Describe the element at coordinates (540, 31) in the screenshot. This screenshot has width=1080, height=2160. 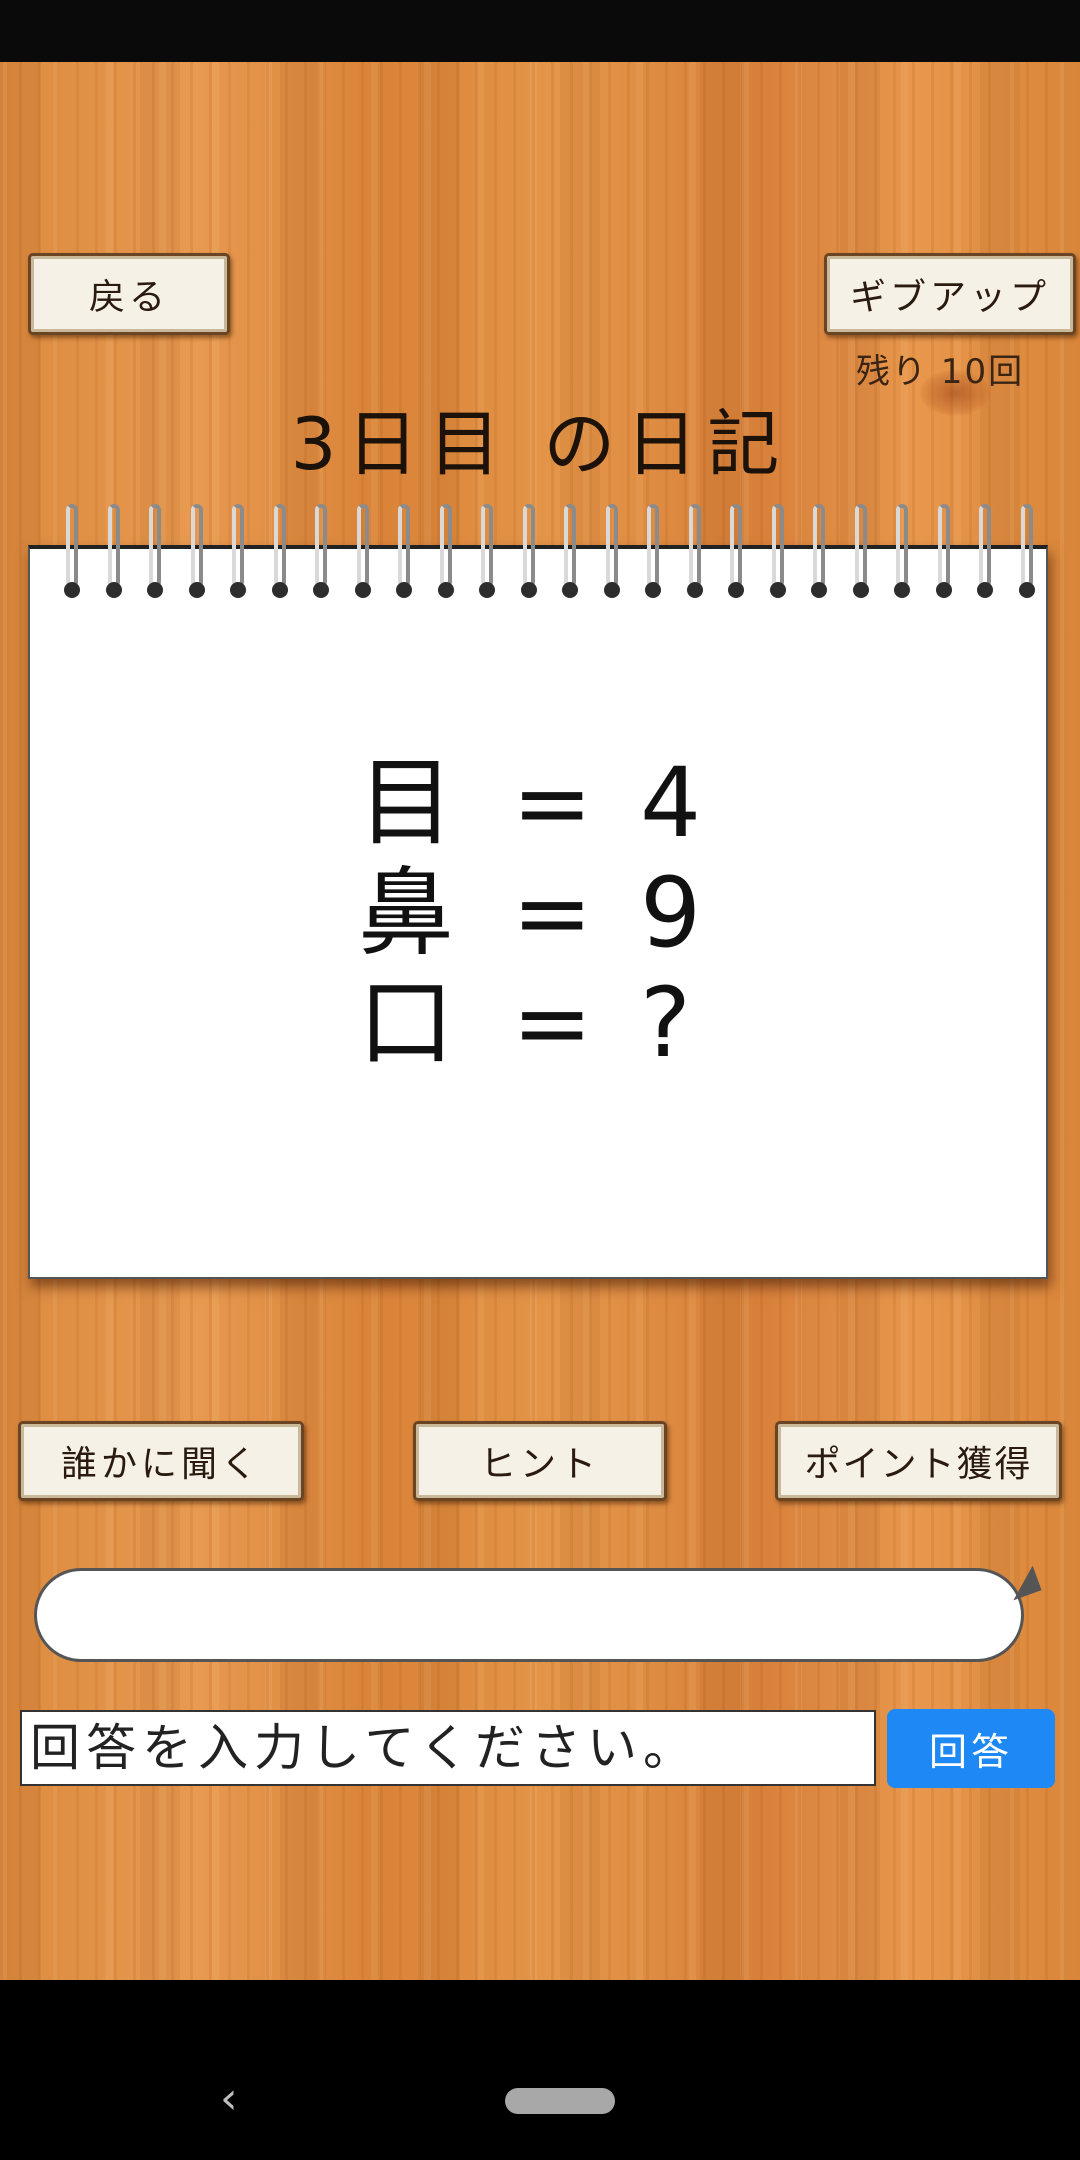
I see `status-bar` at that location.